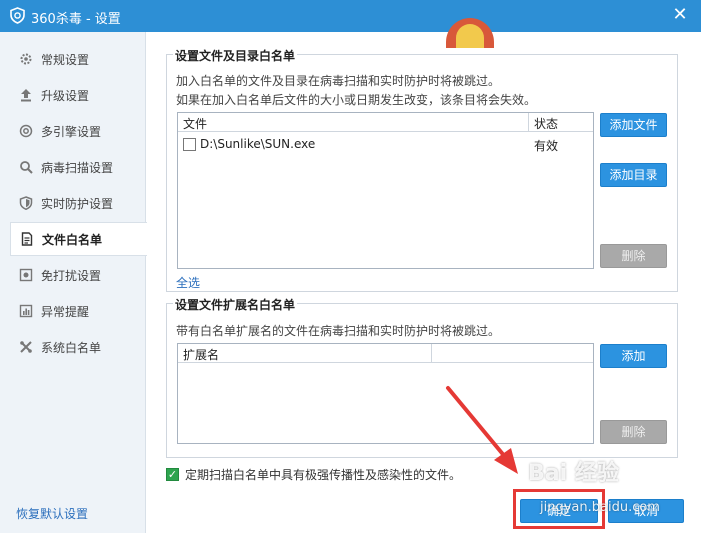  I want to click on table-header: 文件 状态, so click(385, 122).